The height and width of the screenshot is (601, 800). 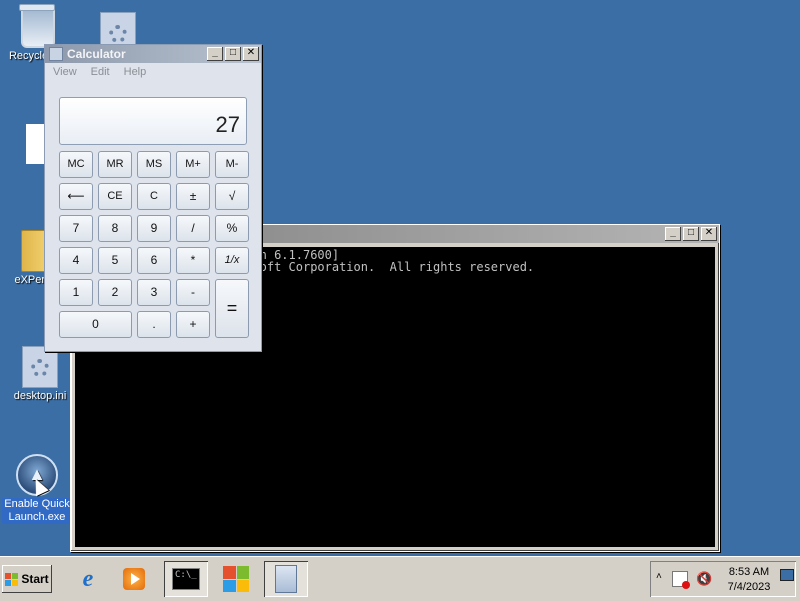 I want to click on taskbar-windows-explorer, so click(x=236, y=579).